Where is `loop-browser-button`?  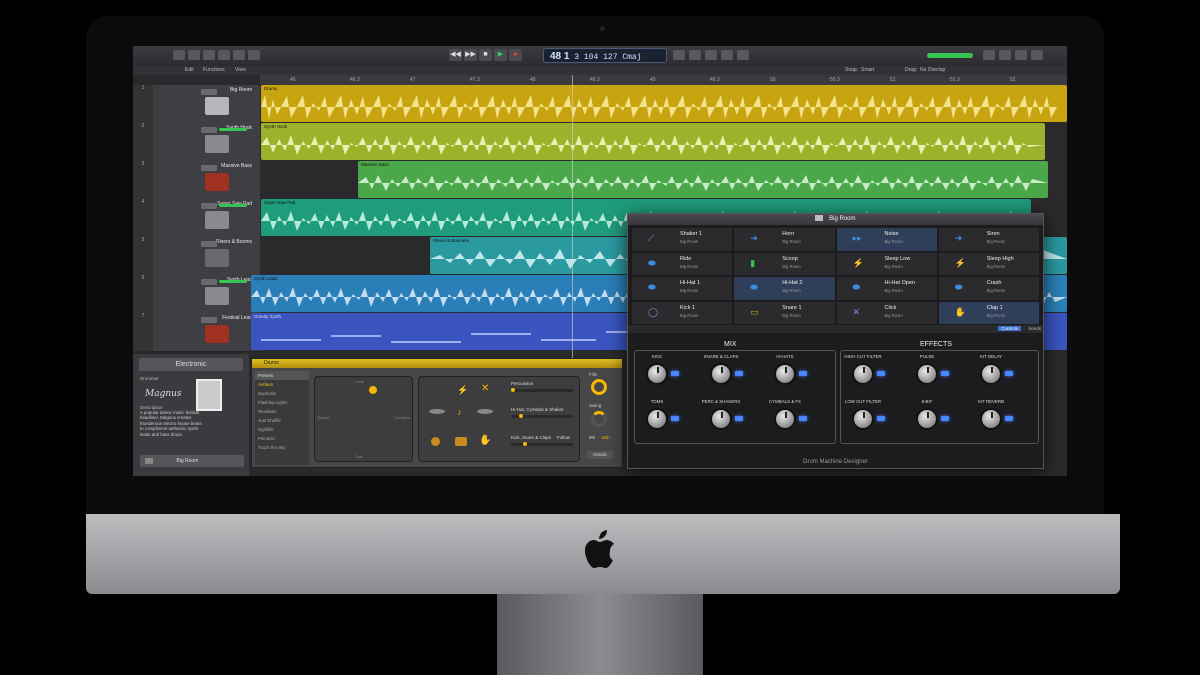 loop-browser-button is located at coordinates (1021, 55).